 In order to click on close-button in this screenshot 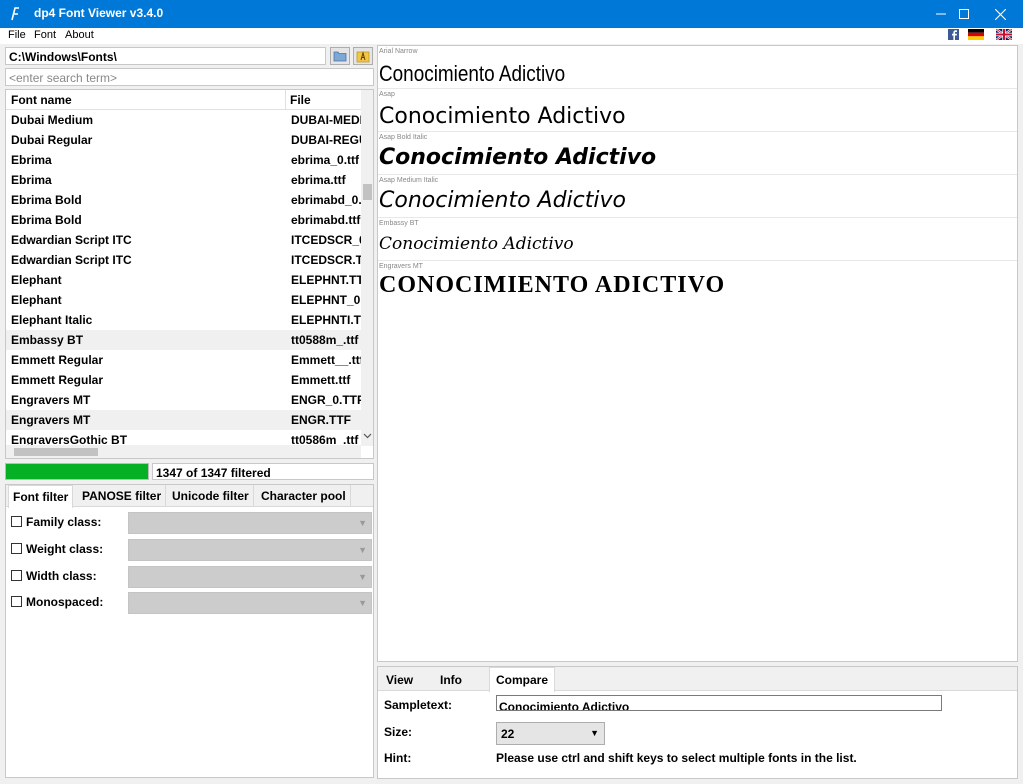, I will do `click(1000, 14)`.